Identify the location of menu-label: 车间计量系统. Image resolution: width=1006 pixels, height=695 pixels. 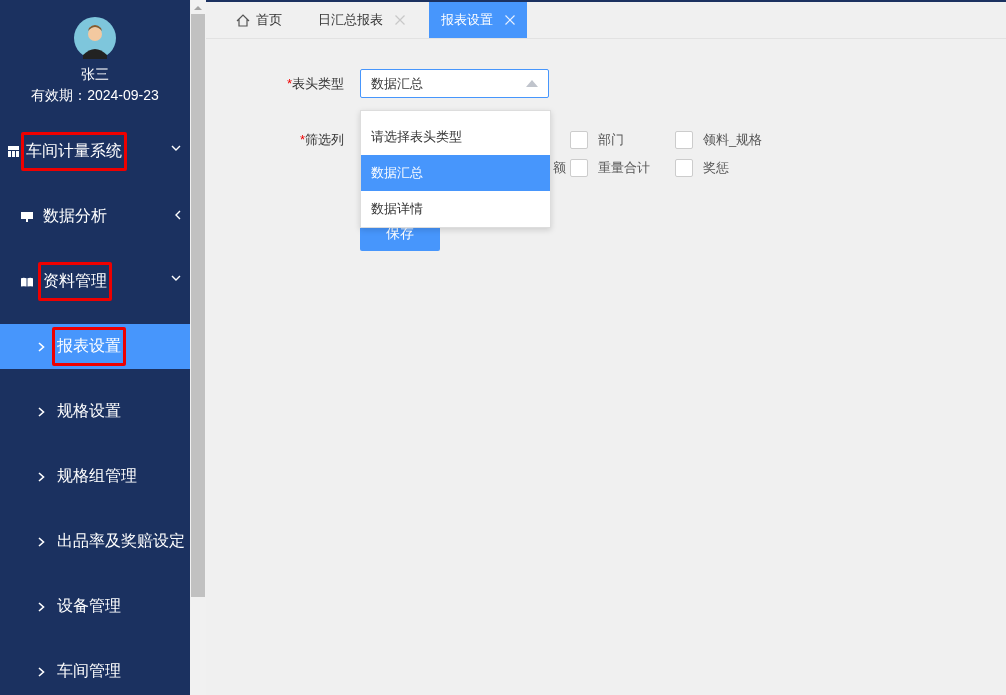
(74, 151).